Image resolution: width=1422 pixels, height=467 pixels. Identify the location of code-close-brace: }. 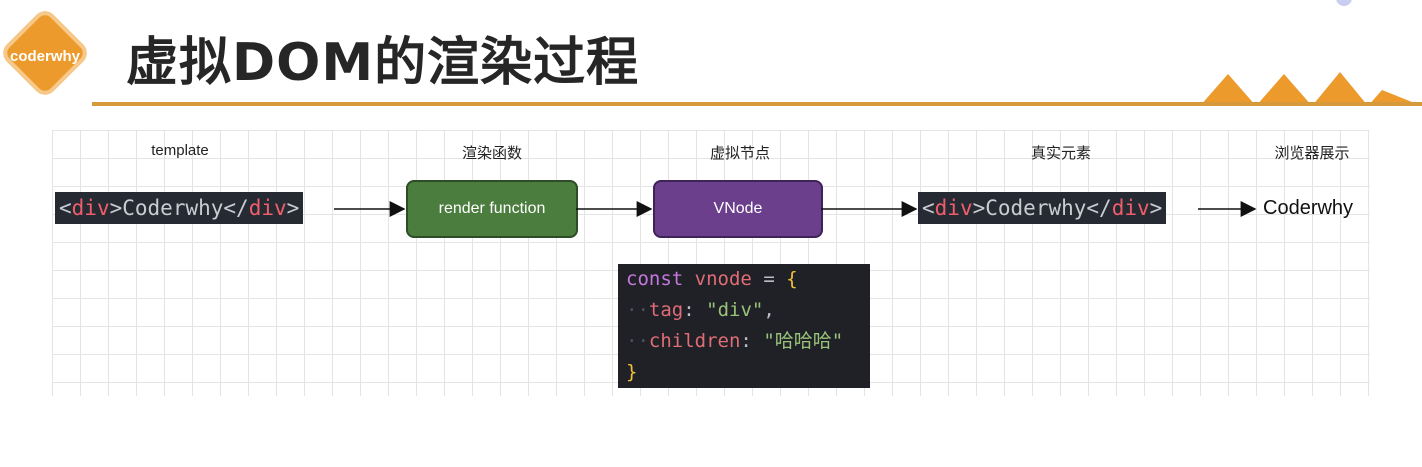
(632, 372).